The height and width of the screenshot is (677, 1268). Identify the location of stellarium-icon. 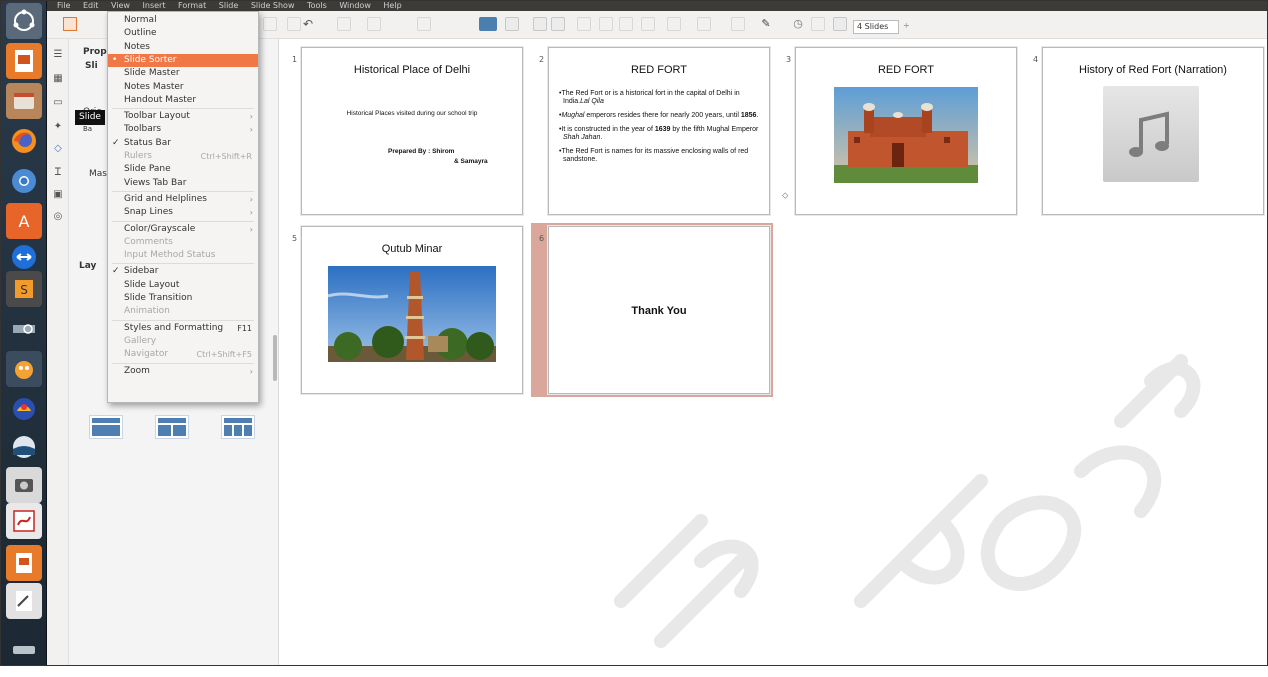
(24, 447).